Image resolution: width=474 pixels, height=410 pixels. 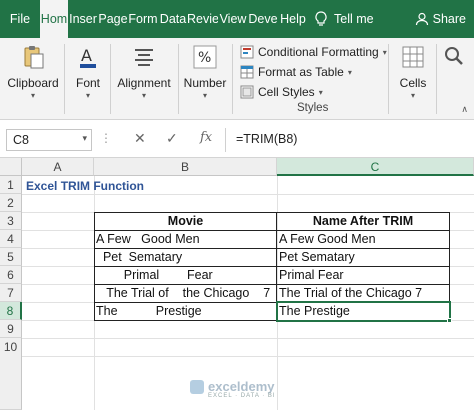 What do you see at coordinates (143, 19) in the screenshot?
I see `tab-formulas: Form` at bounding box center [143, 19].